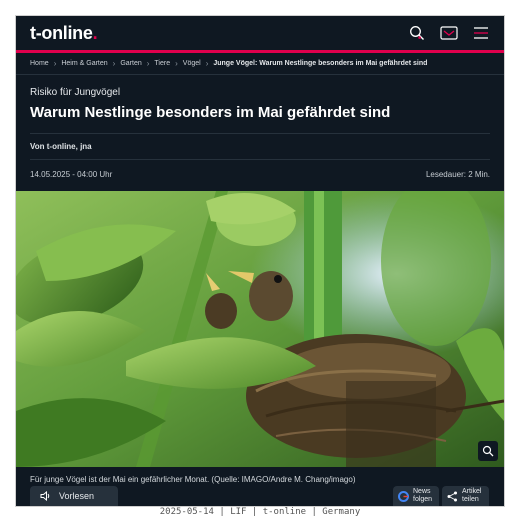 This screenshot has height=520, width=520. What do you see at coordinates (423, 499) in the screenshot?
I see `news-follow-line2: folgen` at bounding box center [423, 499].